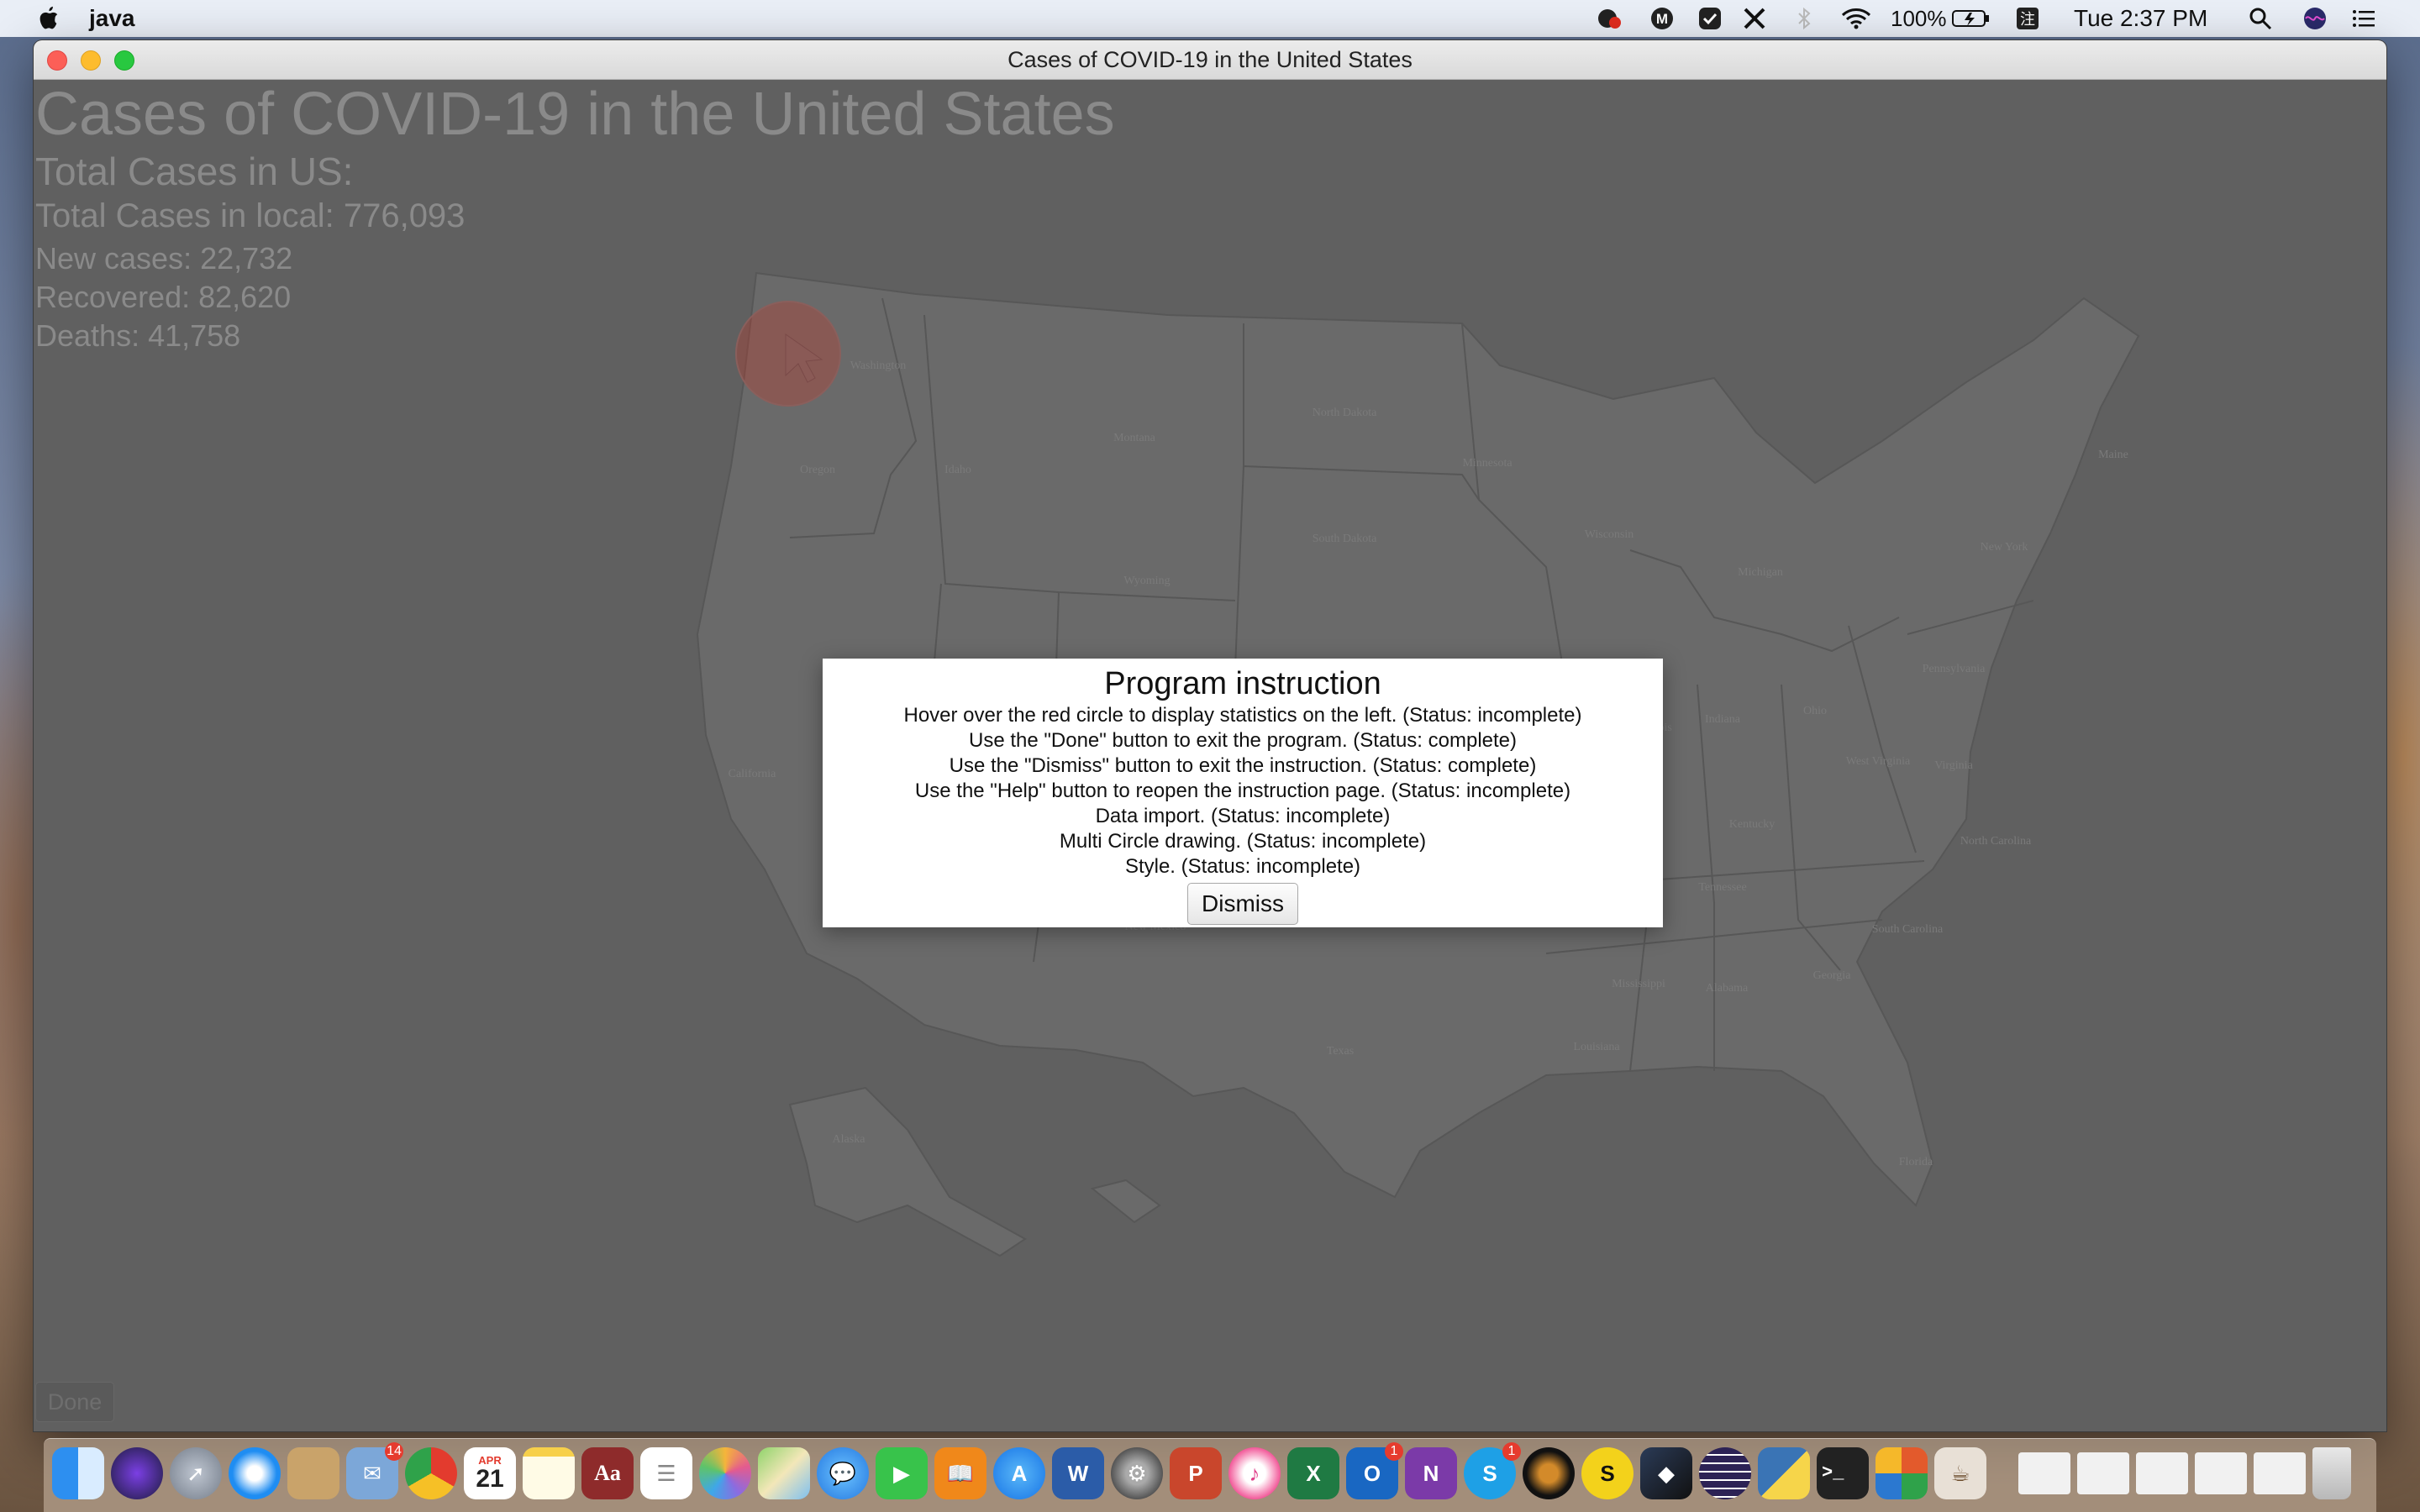 This screenshot has width=2420, height=1512. Describe the element at coordinates (1511, 1451) in the screenshot. I see `skype-badge: 1` at that location.